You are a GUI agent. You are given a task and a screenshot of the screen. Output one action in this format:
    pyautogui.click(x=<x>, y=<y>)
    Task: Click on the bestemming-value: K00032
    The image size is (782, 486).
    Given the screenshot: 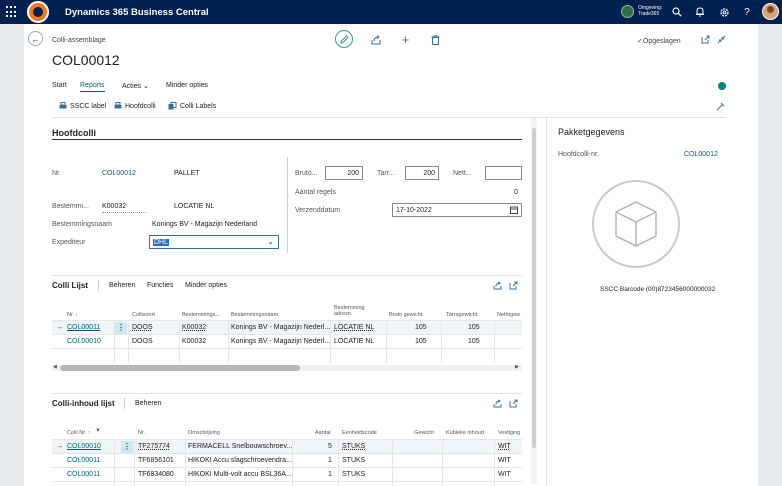 What is the action you would take?
    pyautogui.click(x=114, y=206)
    